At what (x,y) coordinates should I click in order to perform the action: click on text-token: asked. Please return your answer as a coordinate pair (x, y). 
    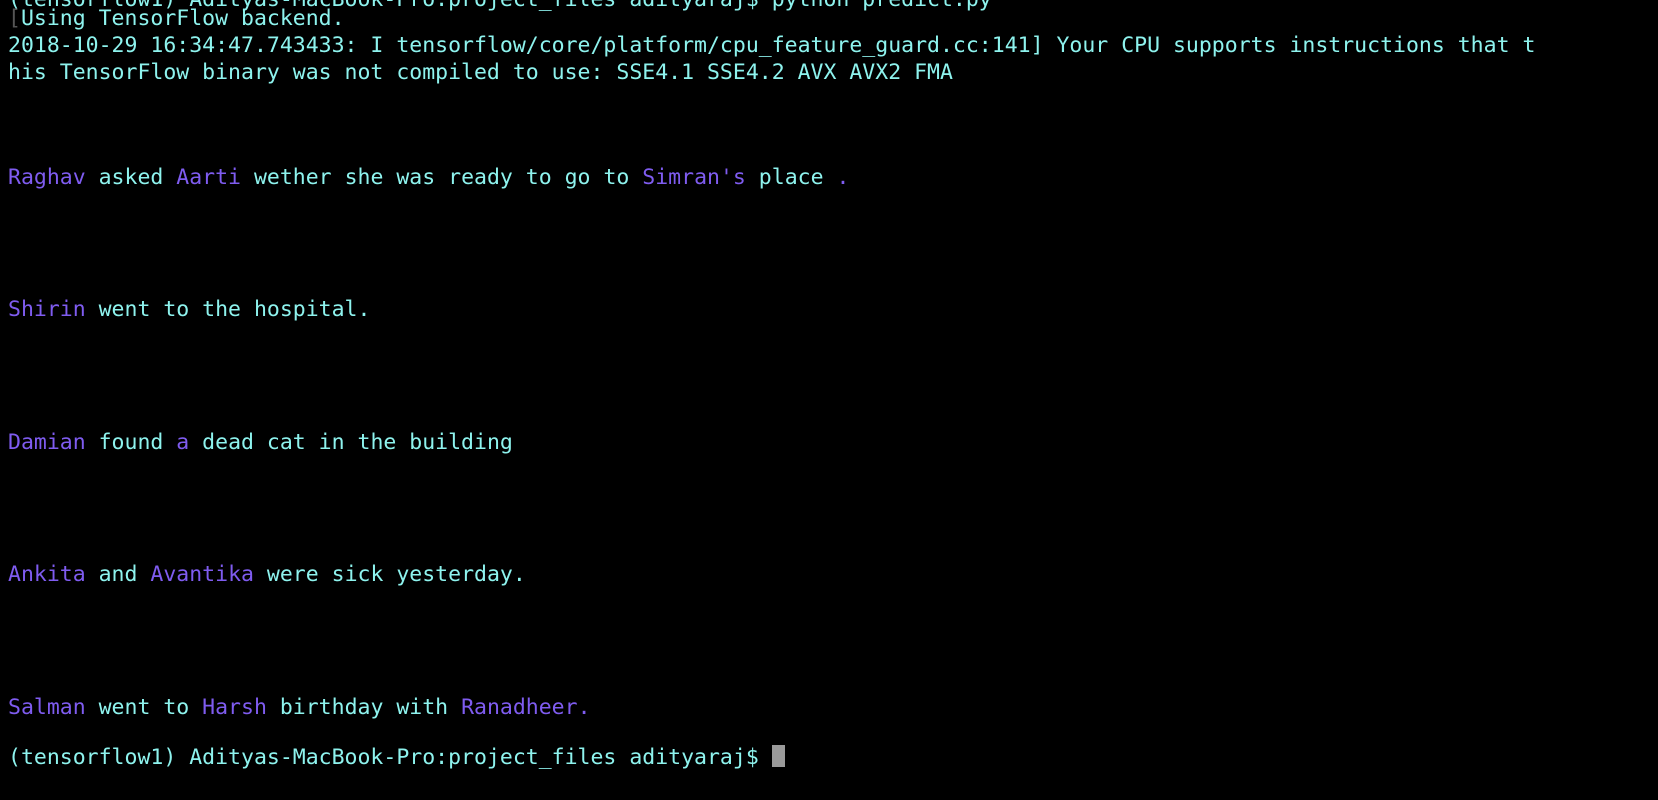
    Looking at the image, I should click on (131, 177).